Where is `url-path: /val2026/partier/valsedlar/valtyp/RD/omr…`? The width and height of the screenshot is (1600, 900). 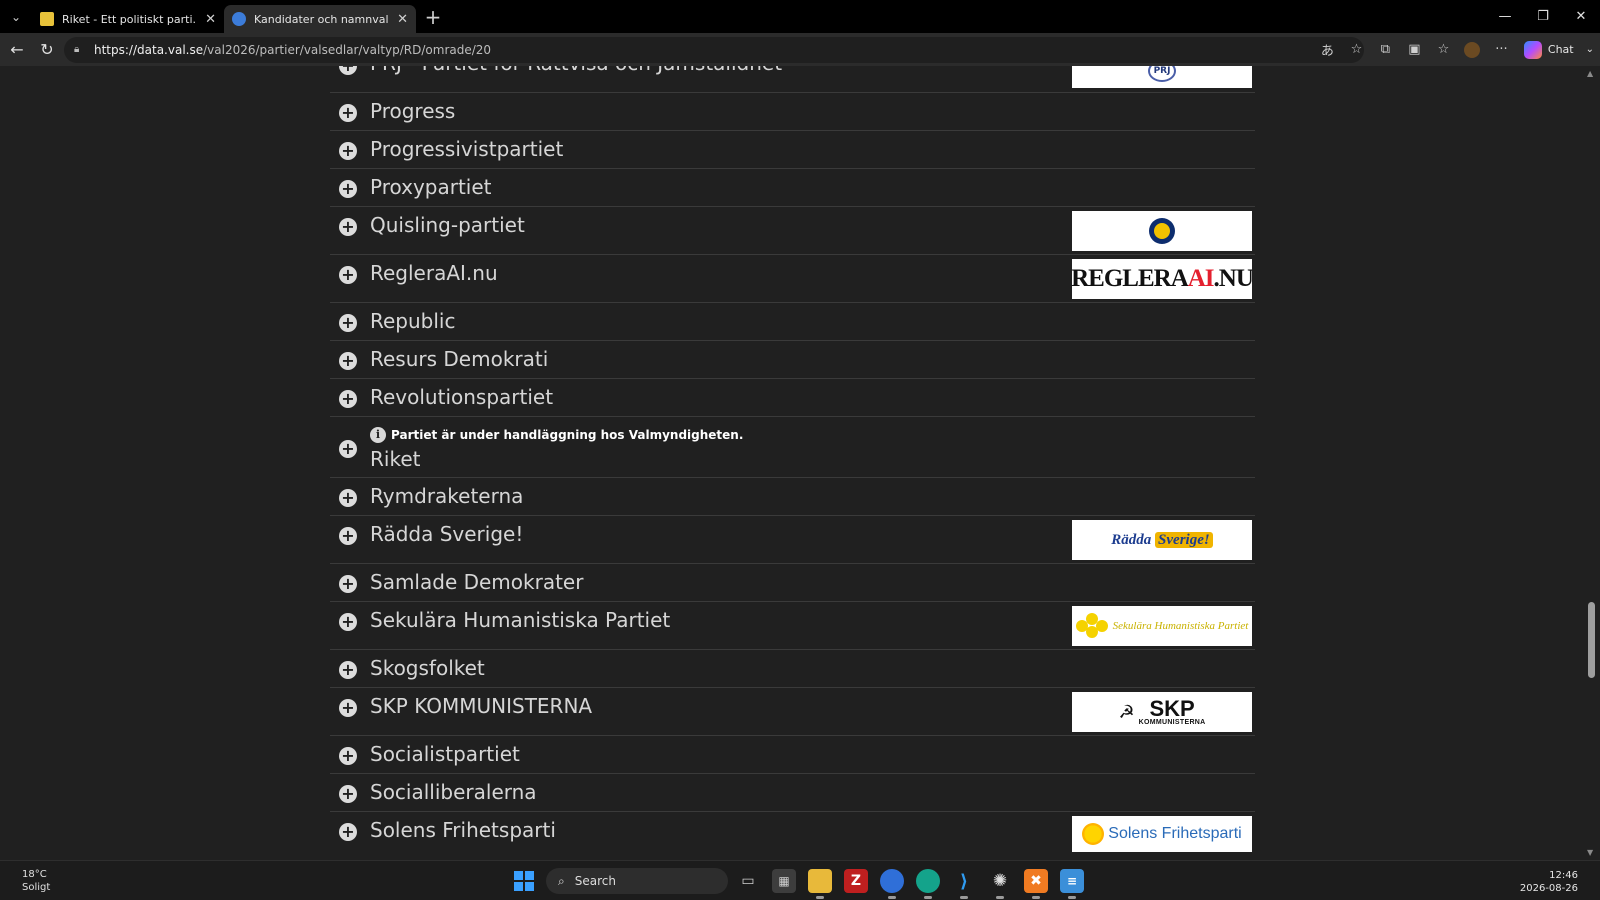 url-path: /val2026/partier/valsedlar/valtyp/RD/omr… is located at coordinates (347, 49).